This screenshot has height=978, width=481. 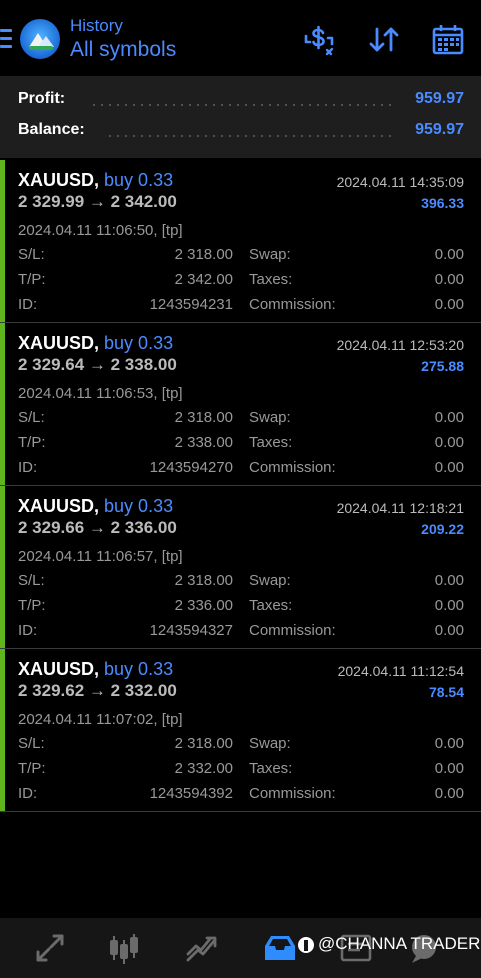 I want to click on history-icon, so click(x=280, y=948).